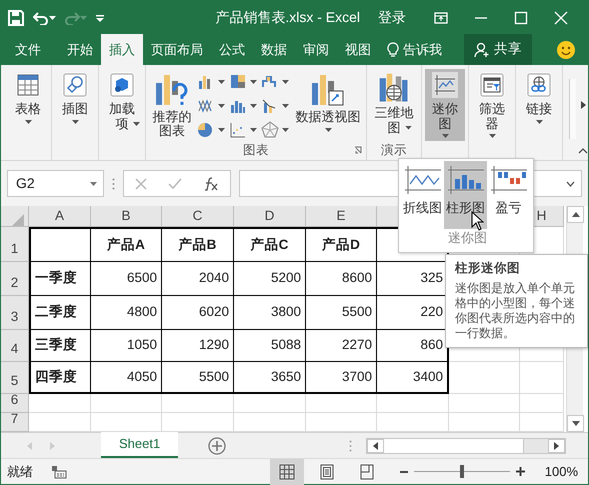  I want to click on slider-thumb, so click(462, 471).